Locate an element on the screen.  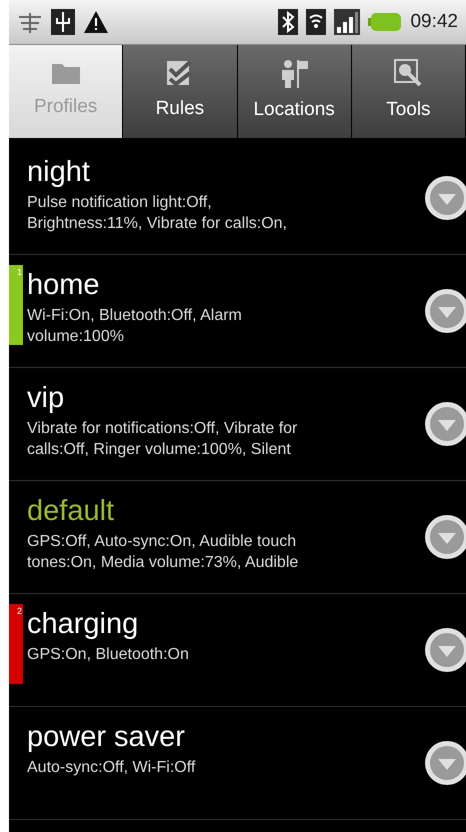
profile-row: vip Vibrate for notifications:Off, Vibrate for calls:Off, Ringer volume:100%, Silent is located at coordinates (237, 424).